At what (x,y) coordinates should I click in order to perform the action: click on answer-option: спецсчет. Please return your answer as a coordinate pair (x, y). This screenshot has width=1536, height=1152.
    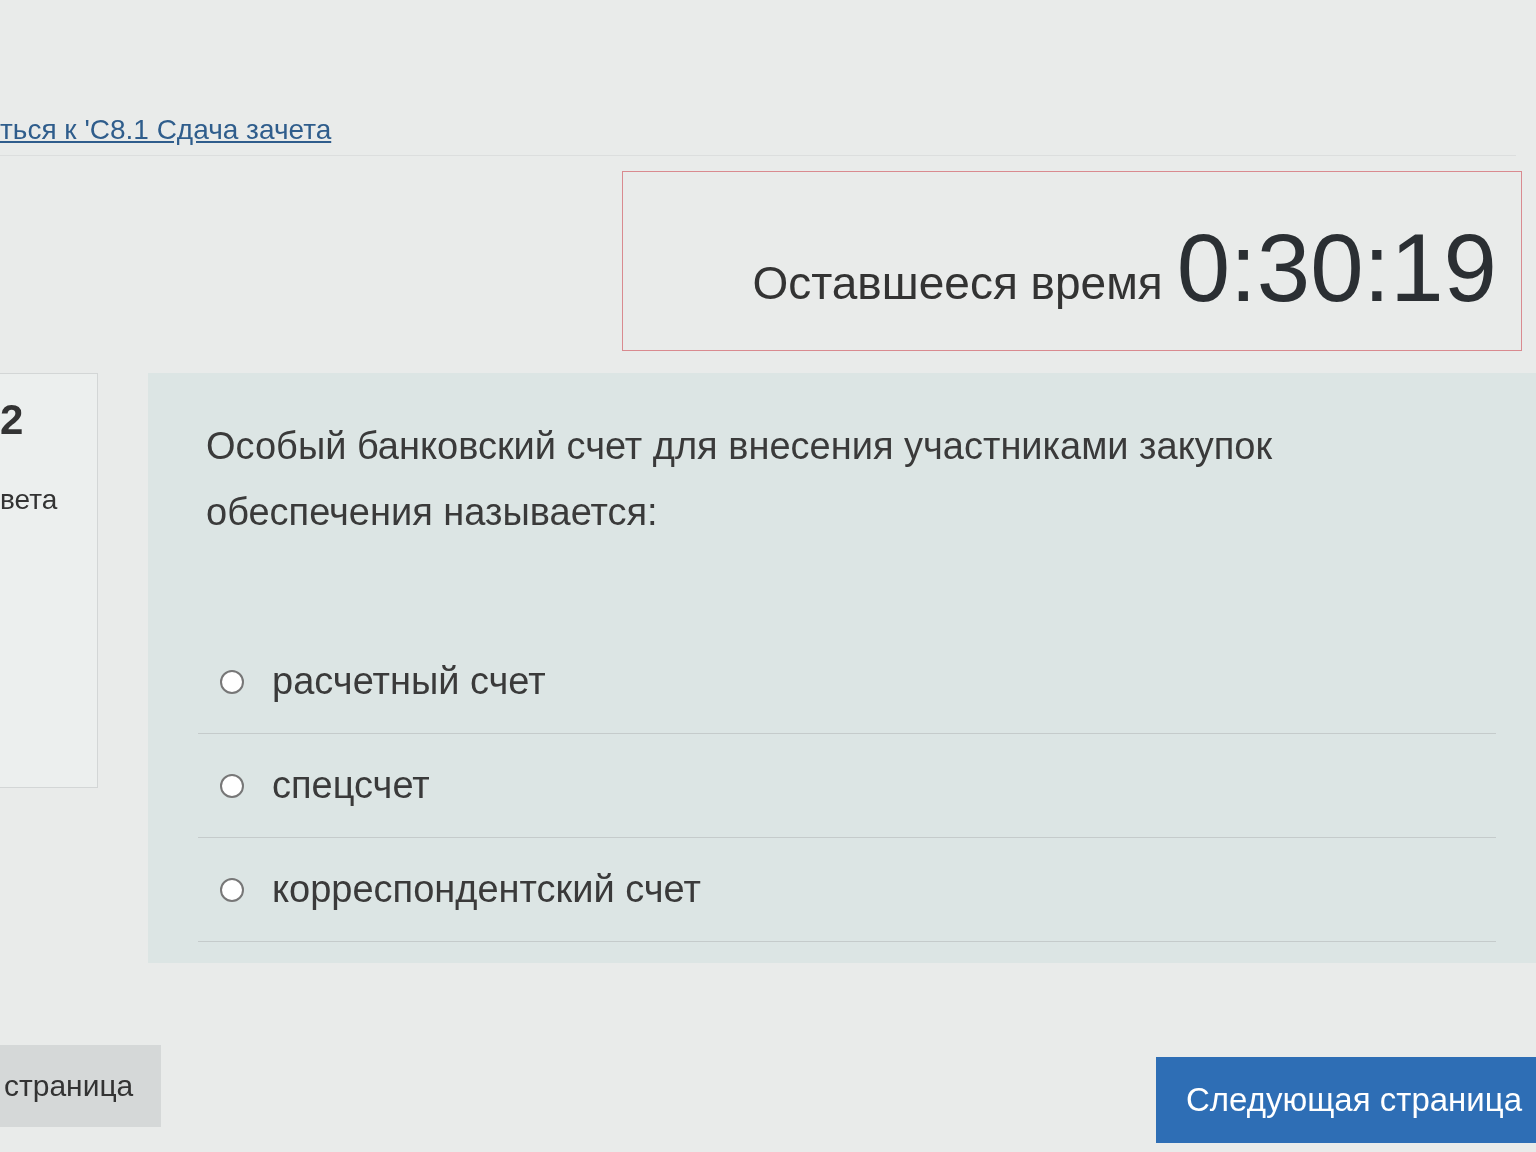
    Looking at the image, I should click on (847, 786).